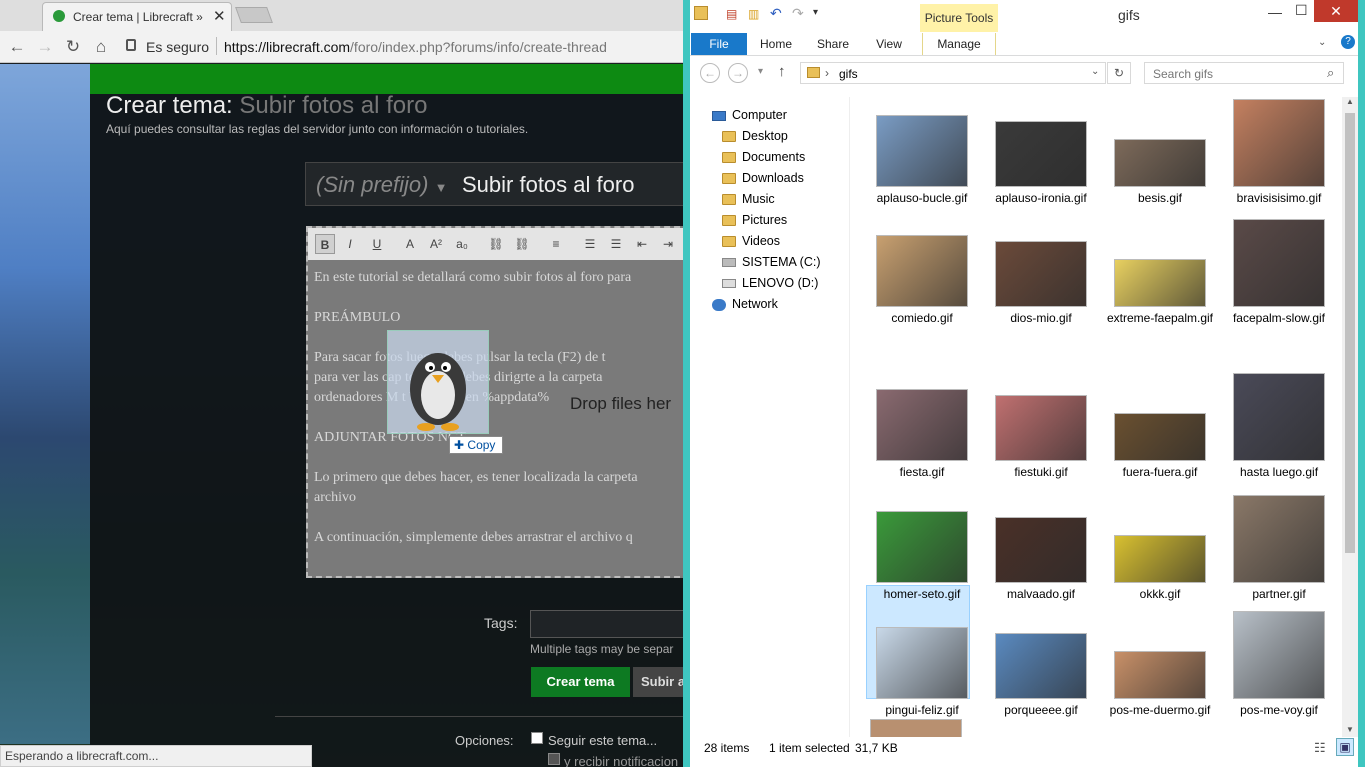 This screenshot has width=1365, height=767. Describe the element at coordinates (760, 71) in the screenshot. I see `recent-chevron-icon: ▾` at that location.